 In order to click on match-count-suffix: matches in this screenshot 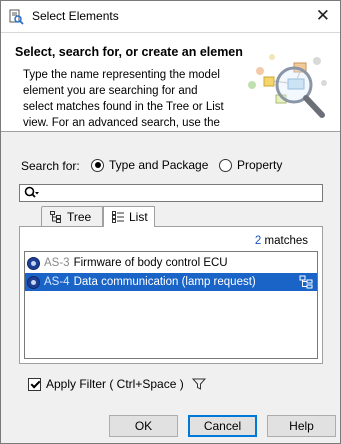, I will do `click(286, 241)`.